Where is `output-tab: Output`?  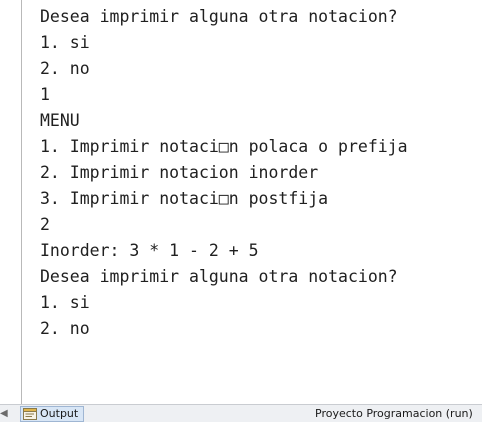 output-tab: Output is located at coordinates (52, 414).